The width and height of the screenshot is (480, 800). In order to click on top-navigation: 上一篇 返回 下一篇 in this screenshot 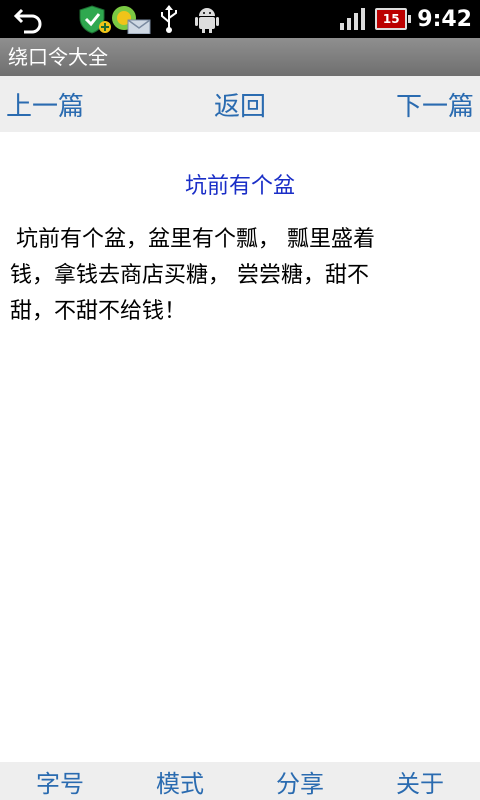, I will do `click(240, 104)`.